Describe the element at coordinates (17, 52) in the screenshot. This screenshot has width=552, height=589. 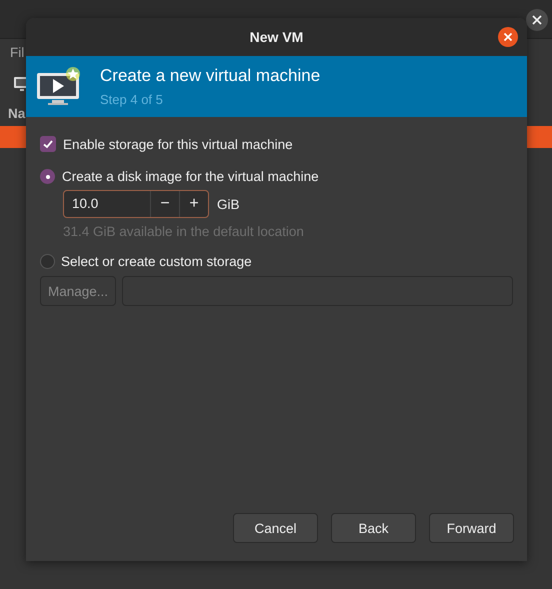
I see `menu-item: Fil` at that location.